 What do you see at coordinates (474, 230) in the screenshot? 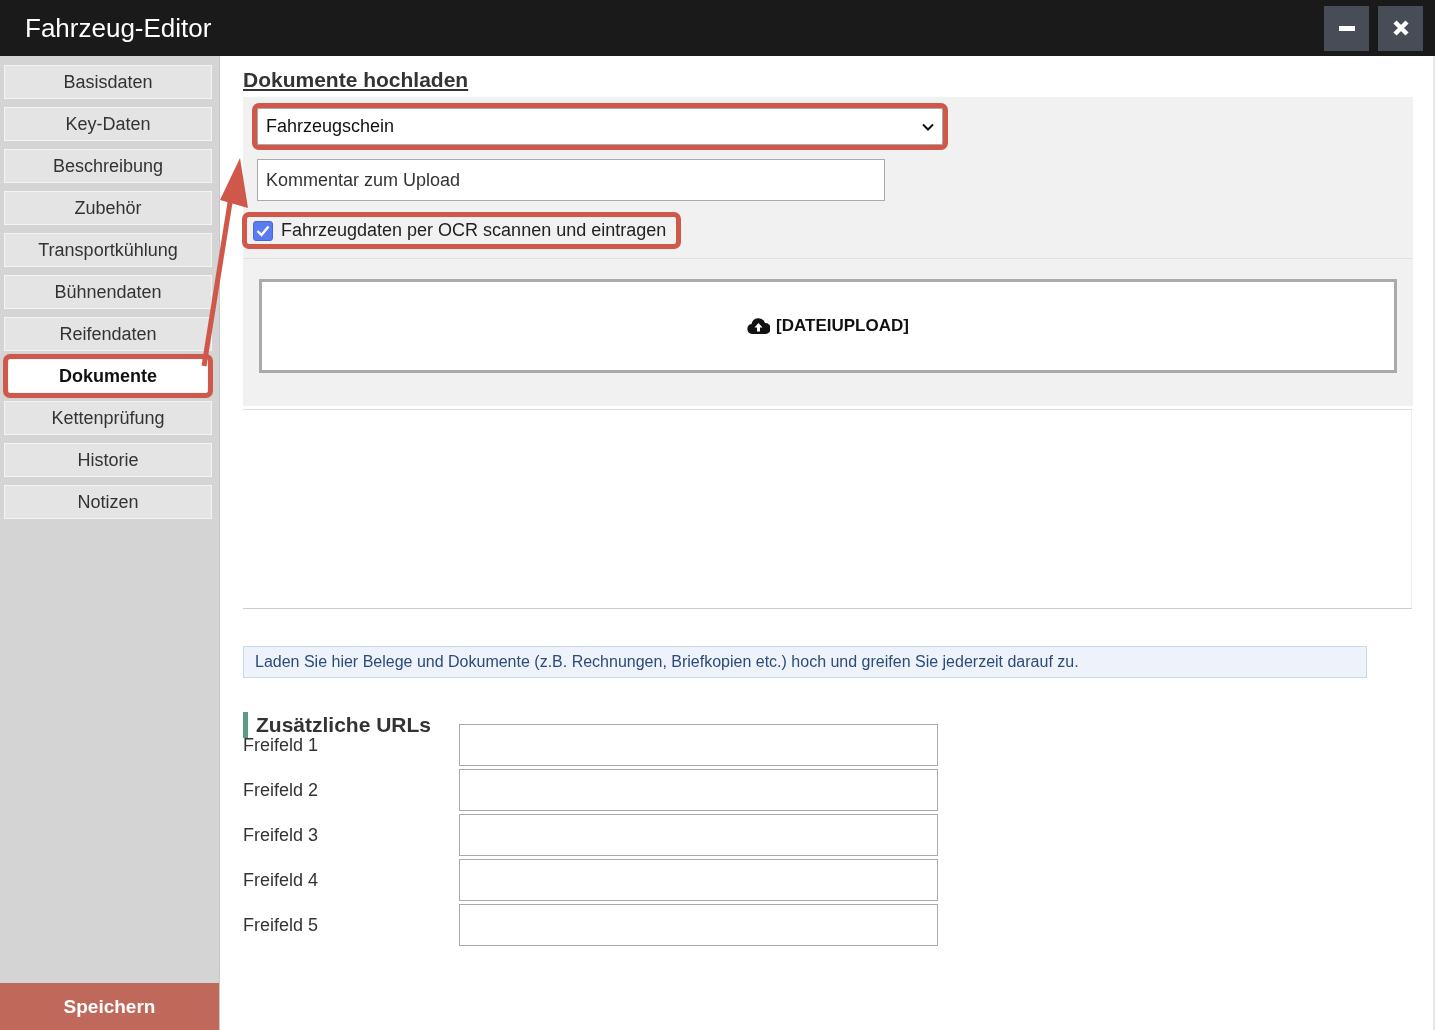
I see `checkbox-label: Fahrzeugdaten per OCR scannen und eintragen` at bounding box center [474, 230].